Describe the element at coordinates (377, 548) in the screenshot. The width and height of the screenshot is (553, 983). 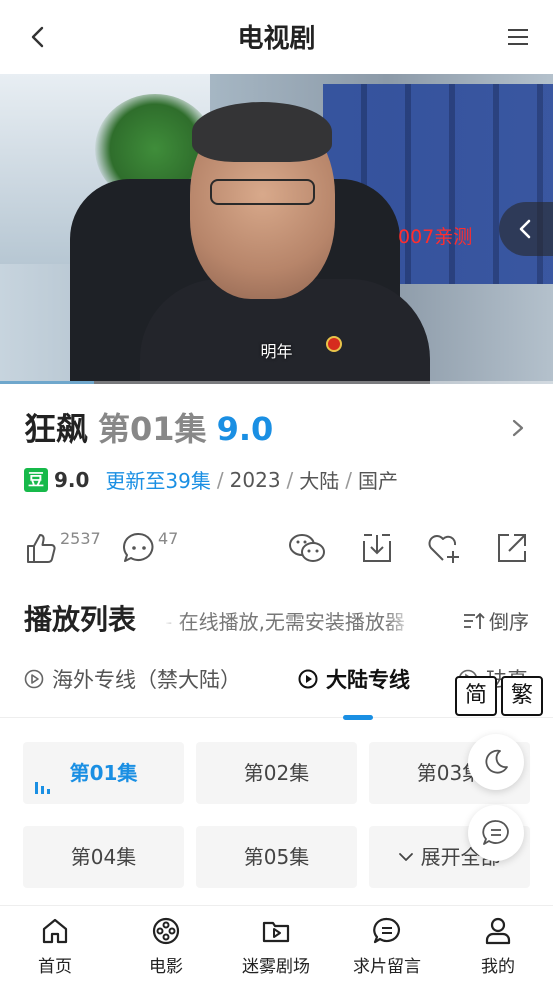
I see `download-icon` at that location.